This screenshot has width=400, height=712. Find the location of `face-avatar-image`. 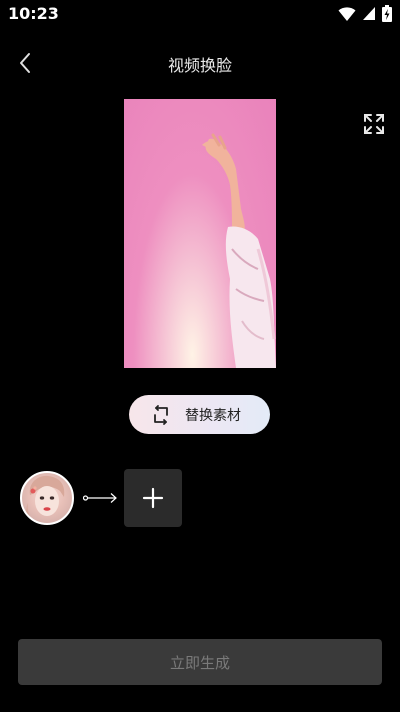

face-avatar-image is located at coordinates (45, 499).